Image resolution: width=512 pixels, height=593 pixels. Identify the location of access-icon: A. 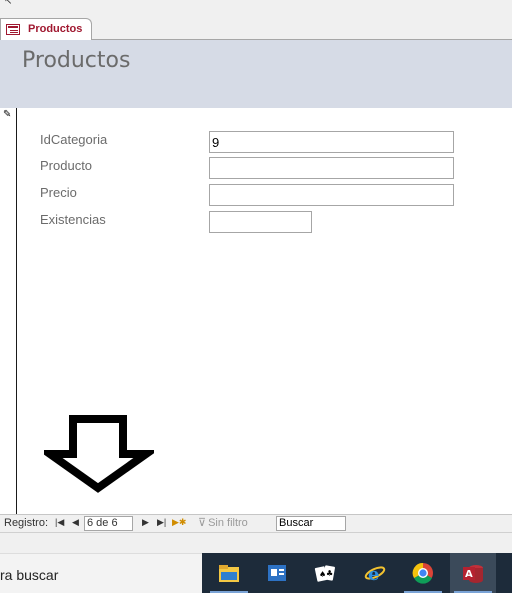
(473, 574).